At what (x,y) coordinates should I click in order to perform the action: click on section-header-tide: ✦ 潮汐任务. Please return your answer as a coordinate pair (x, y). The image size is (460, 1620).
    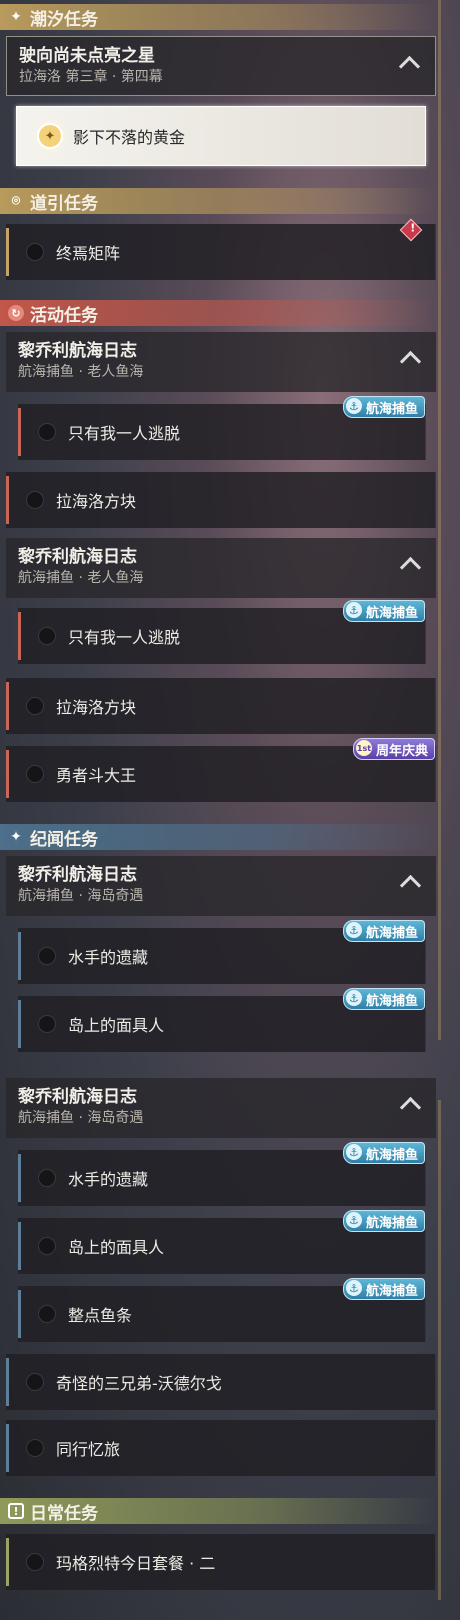
    Looking at the image, I should click on (218, 17).